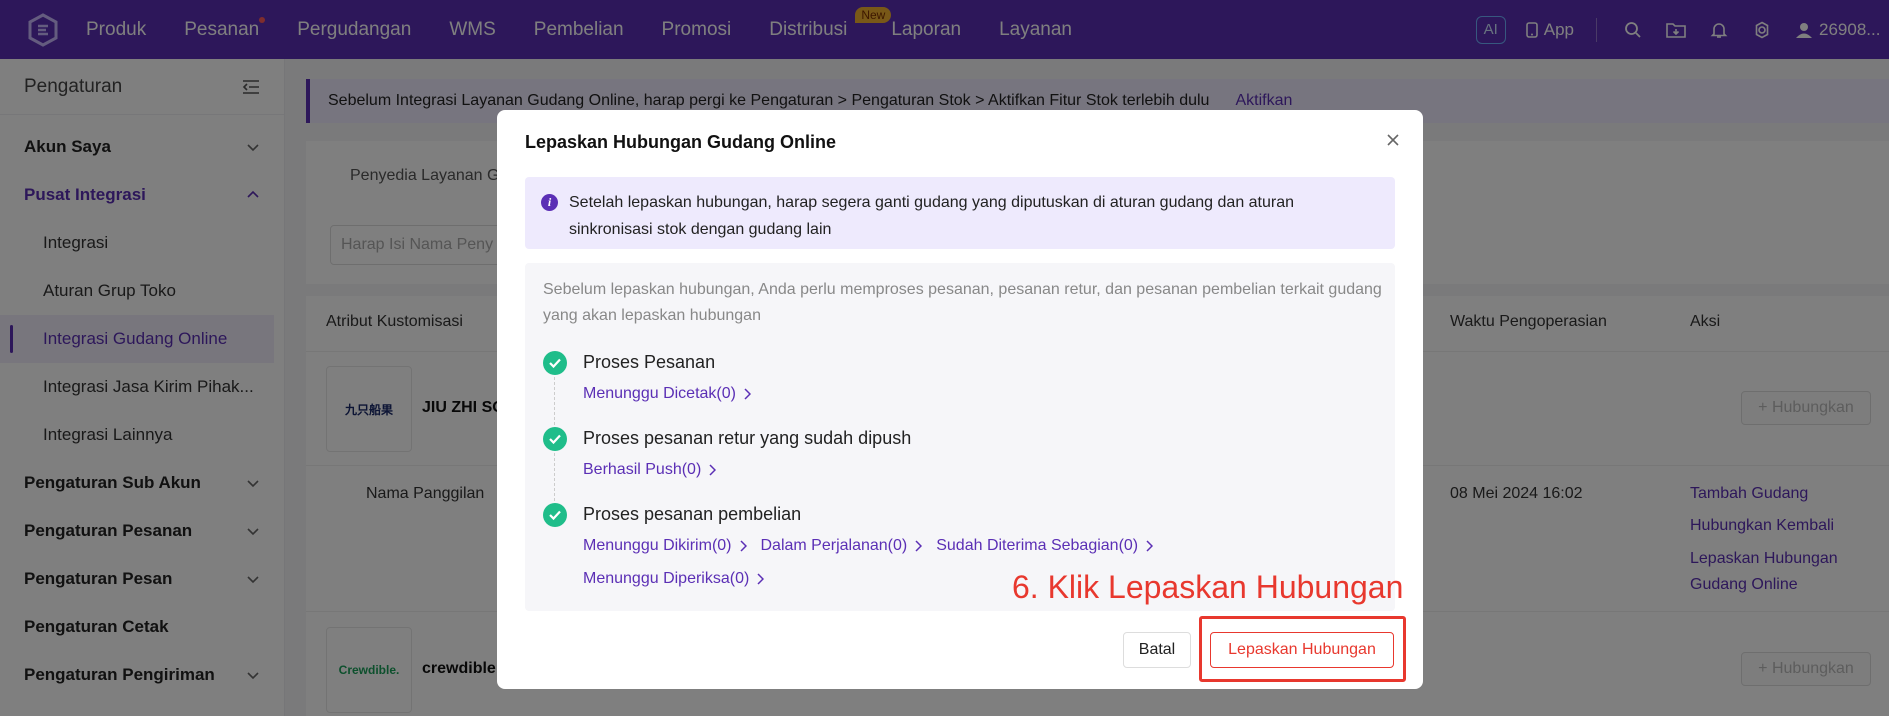 The height and width of the screenshot is (716, 1889). I want to click on close-icon, so click(1393, 140).